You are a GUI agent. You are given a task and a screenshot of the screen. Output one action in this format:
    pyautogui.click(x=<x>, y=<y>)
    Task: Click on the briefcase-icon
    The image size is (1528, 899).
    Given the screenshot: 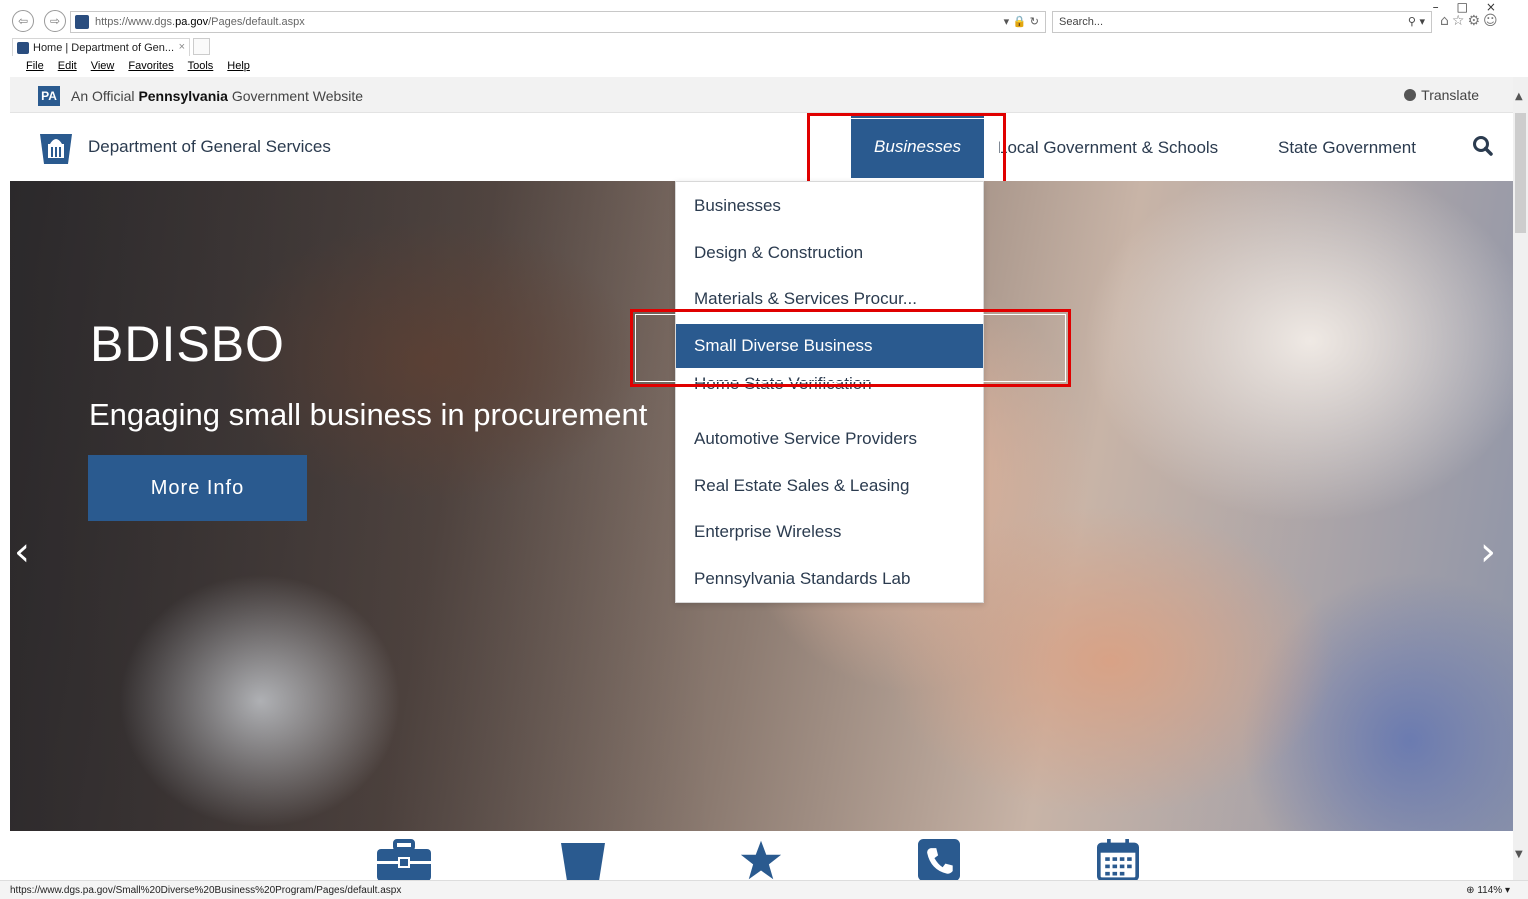 What is the action you would take?
    pyautogui.click(x=404, y=859)
    